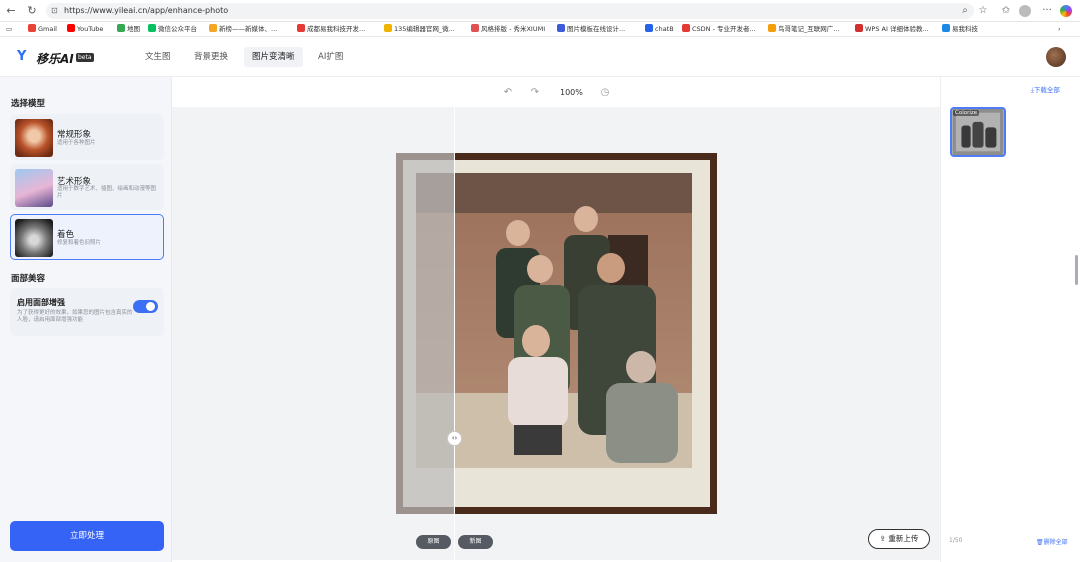 The height and width of the screenshot is (562, 1080). I want to click on favorite-star-icon: ☆, so click(983, 11).